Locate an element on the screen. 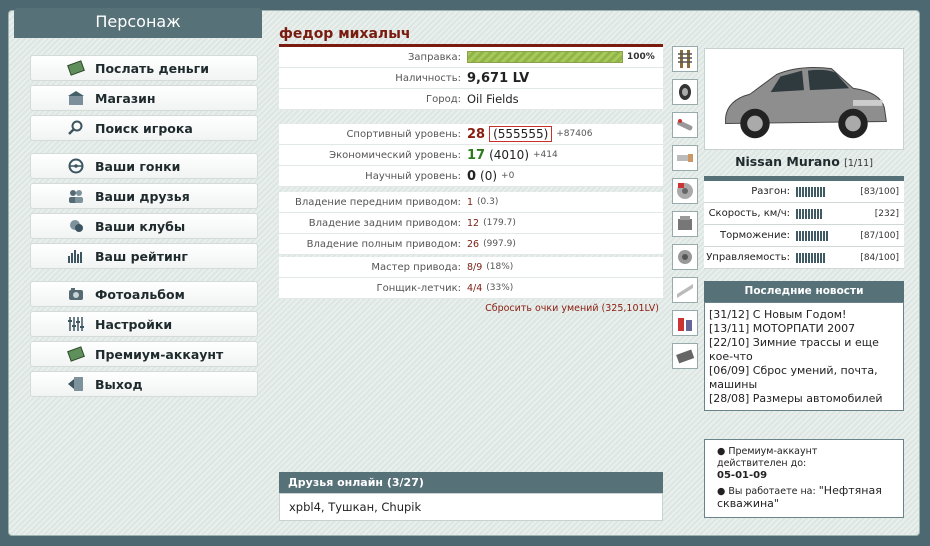  intake-icon is located at coordinates (685, 158).